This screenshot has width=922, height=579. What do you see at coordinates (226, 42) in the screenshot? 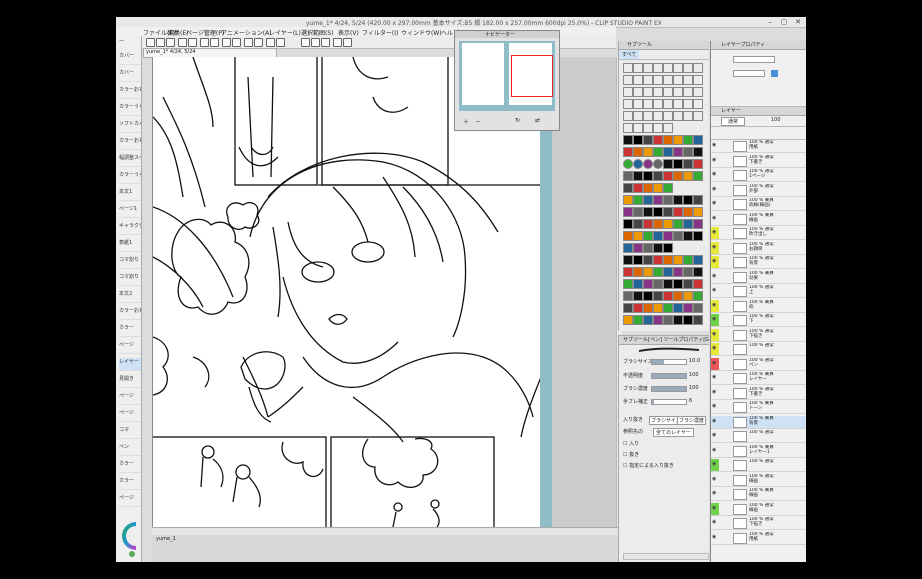
I see `transform-icon` at bounding box center [226, 42].